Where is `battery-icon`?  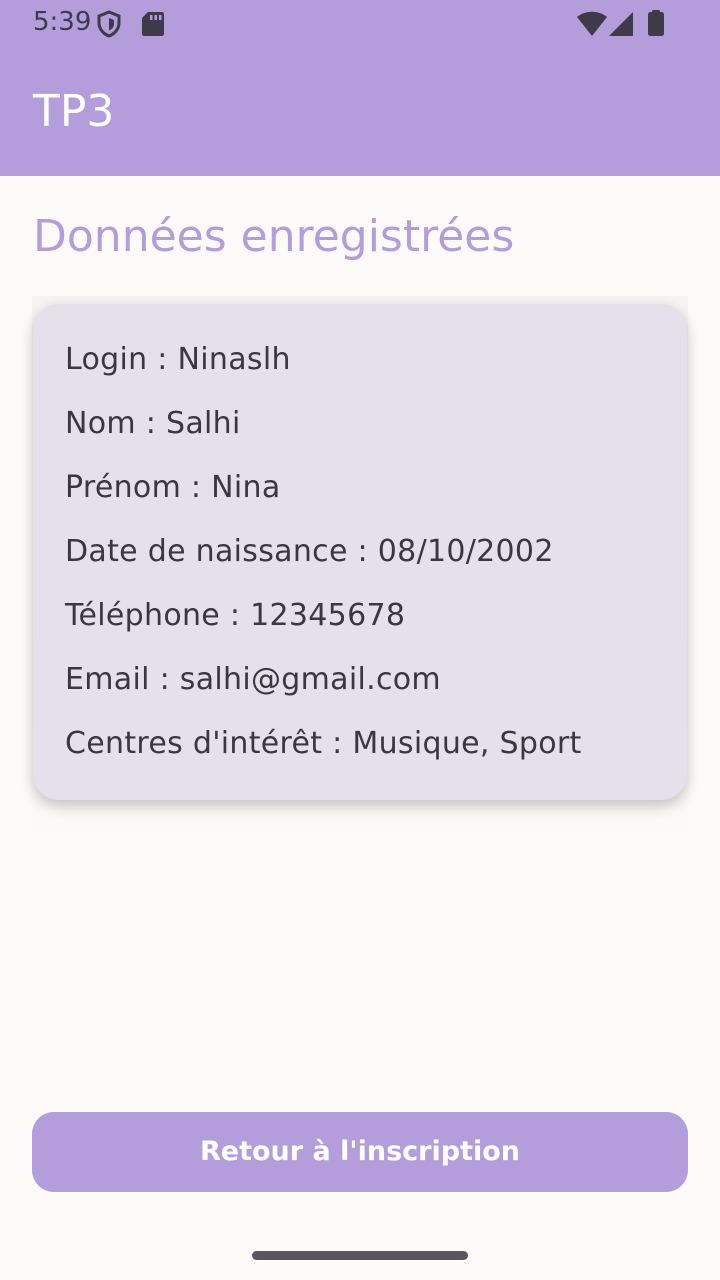
battery-icon is located at coordinates (656, 23).